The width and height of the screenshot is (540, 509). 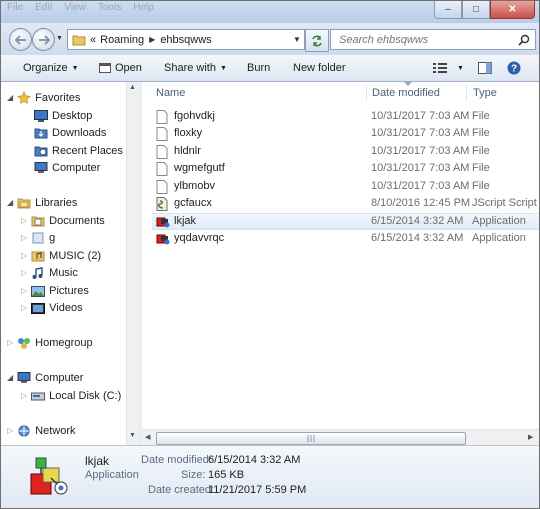 I want to click on scroll-down-arrow-icon: ▼, so click(x=132, y=435).